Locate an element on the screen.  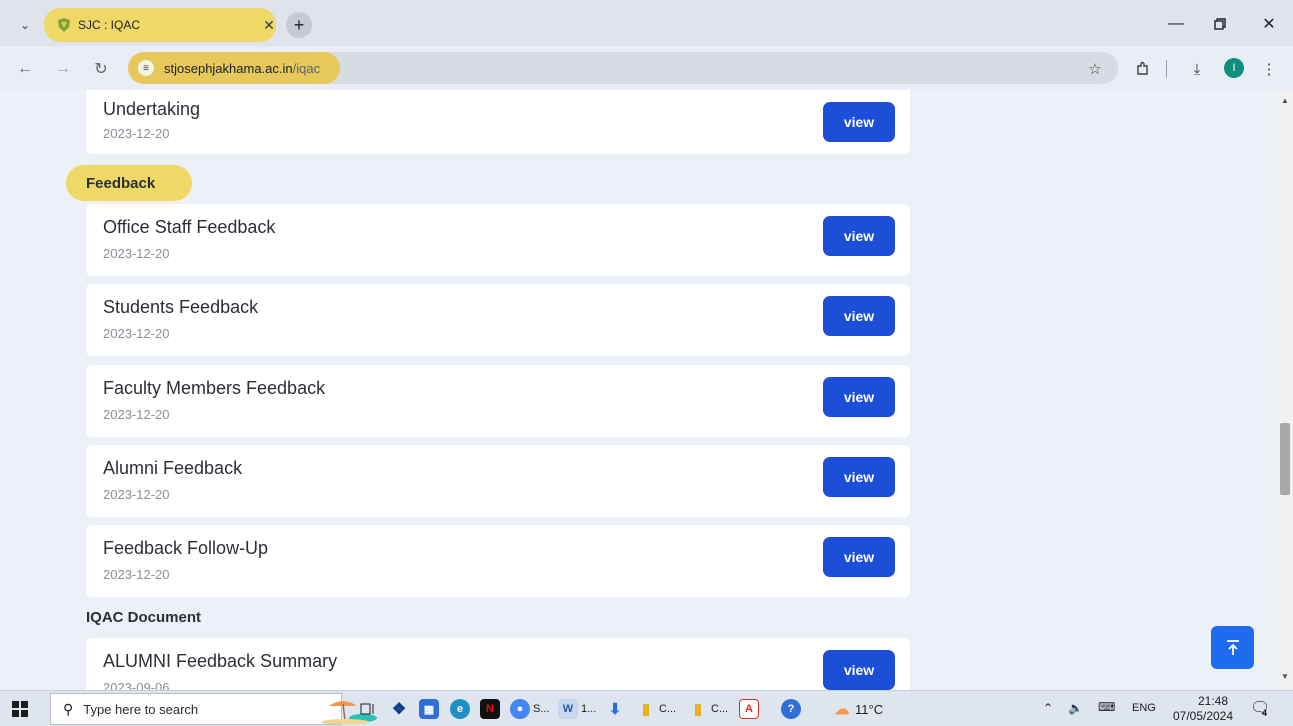
list-item: Undertaking 2023-12-20 view is located at coordinates (498, 122).